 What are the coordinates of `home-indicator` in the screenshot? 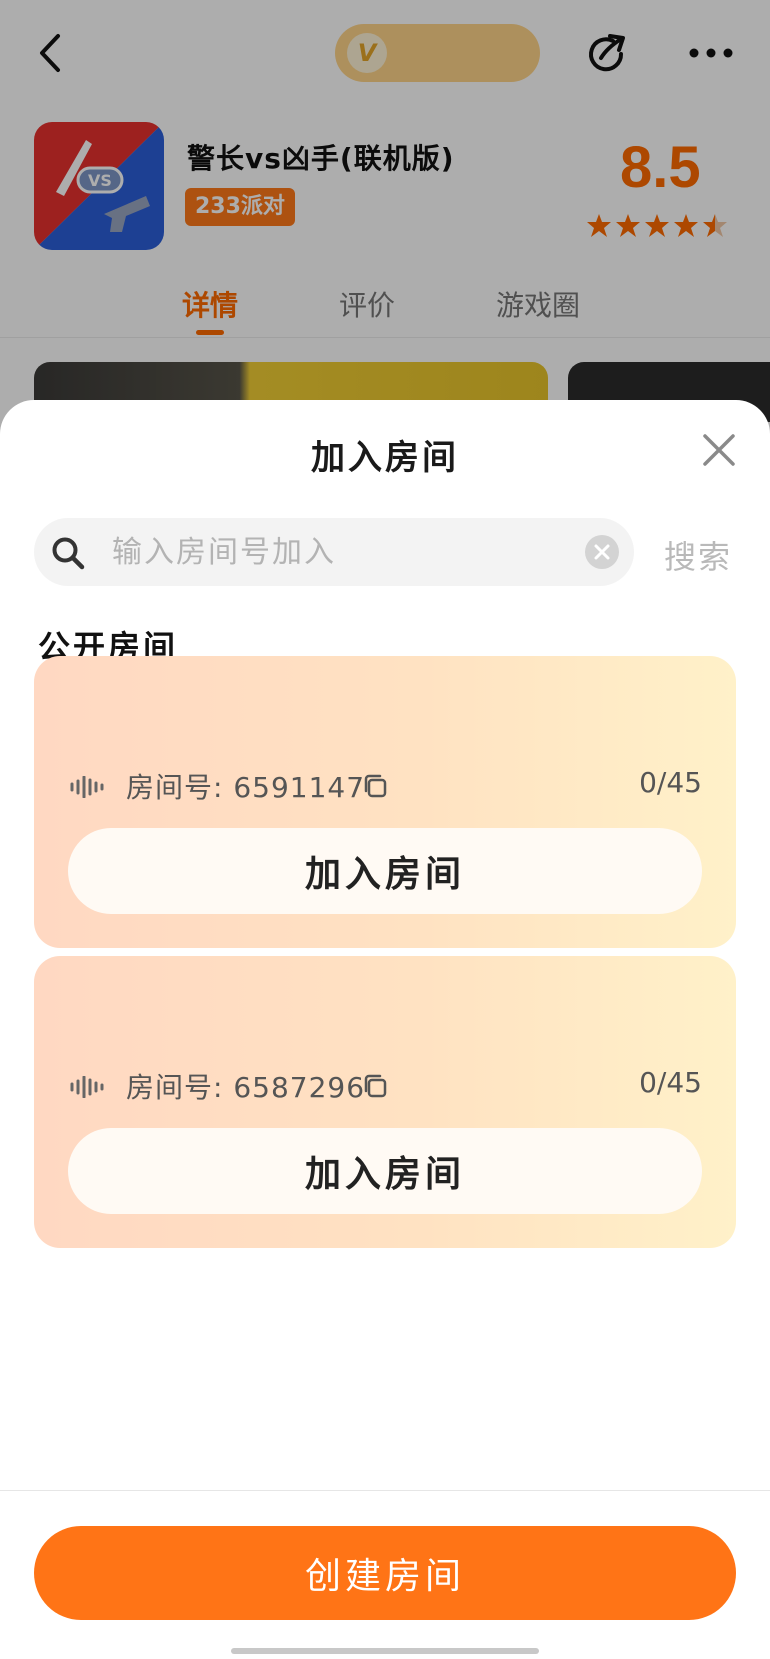 It's located at (385, 1651).